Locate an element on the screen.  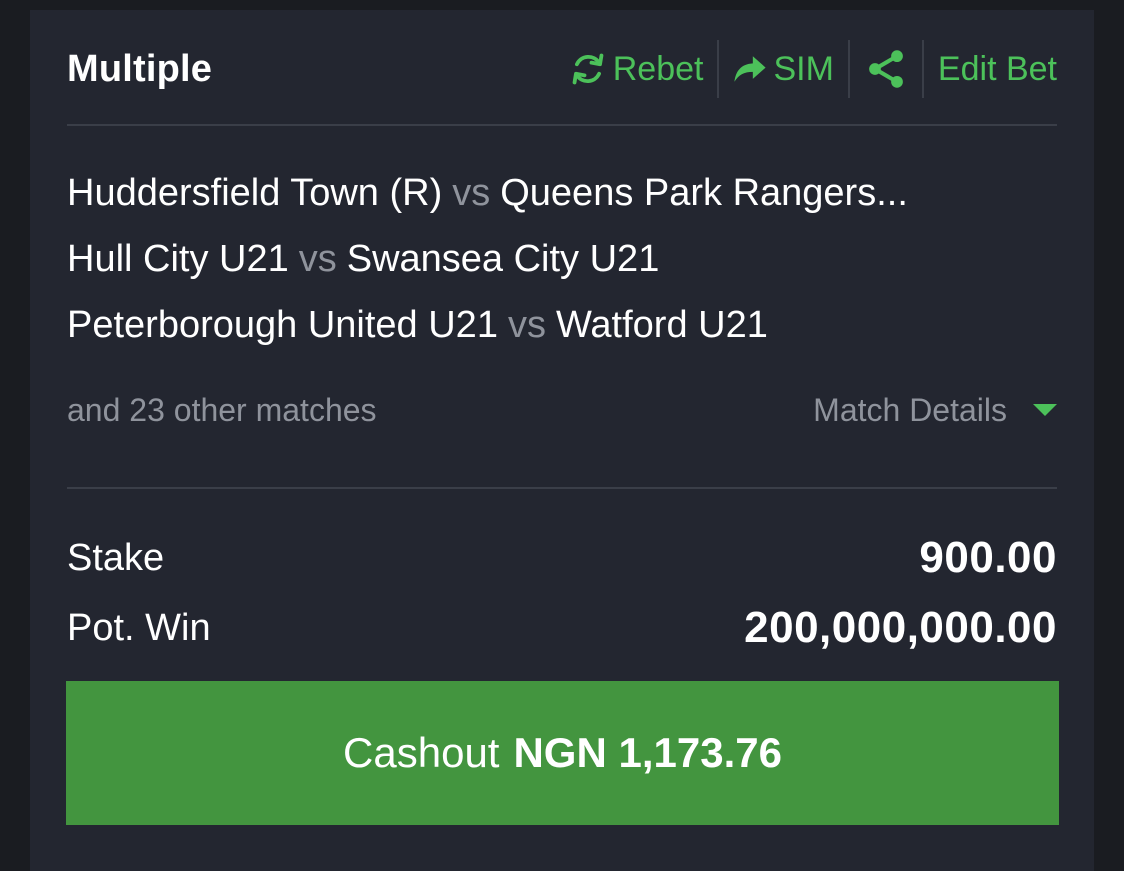
sim-label: SIM is located at coordinates (803, 68).